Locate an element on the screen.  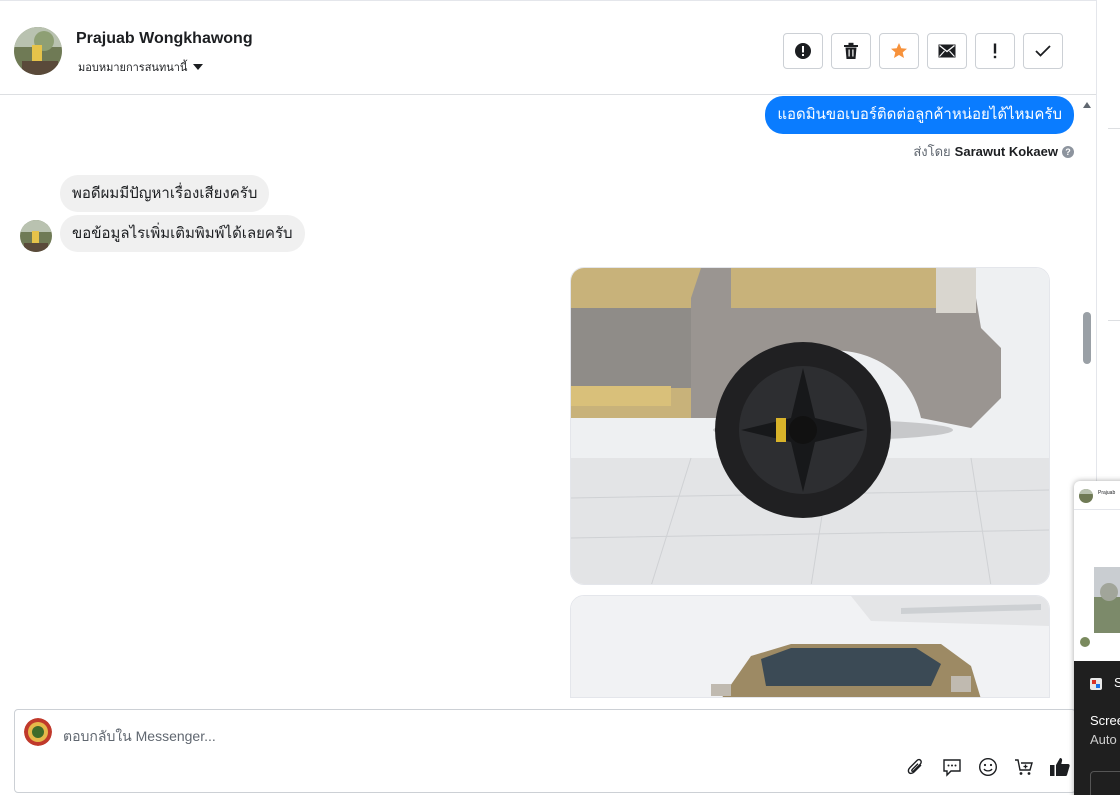
like-button is located at coordinates (1060, 767).